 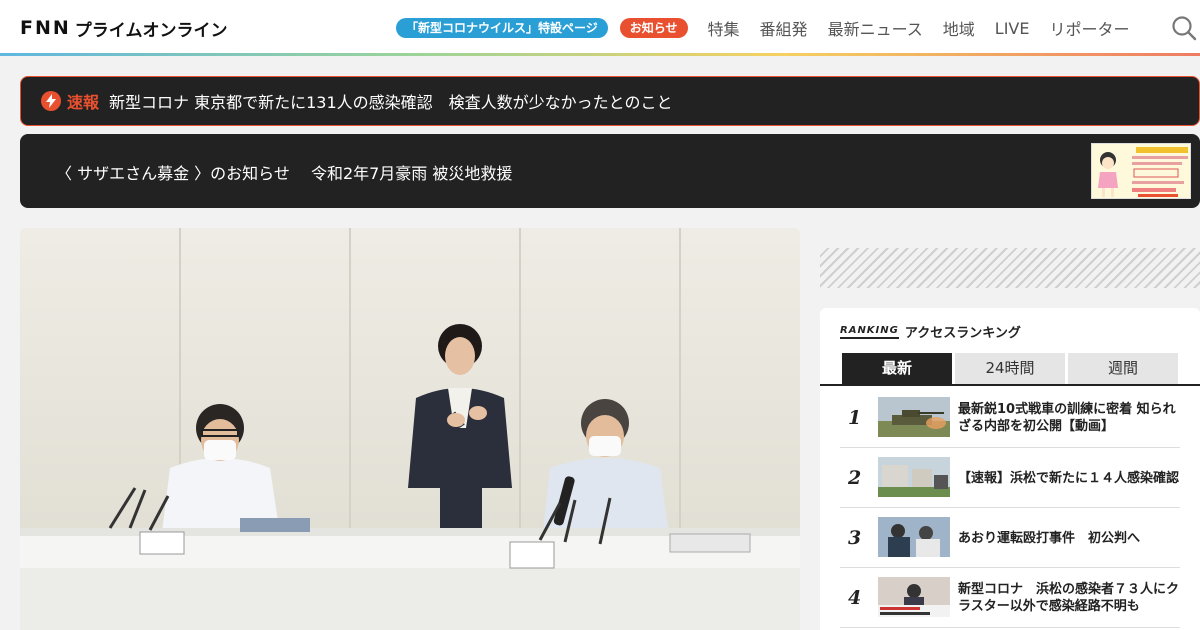 I want to click on sazae-fund-notice-banner: 〈 サザエさん募金 〉のお知らせ 令和2年7月豪雨 被災地救援, so click(x=610, y=171).